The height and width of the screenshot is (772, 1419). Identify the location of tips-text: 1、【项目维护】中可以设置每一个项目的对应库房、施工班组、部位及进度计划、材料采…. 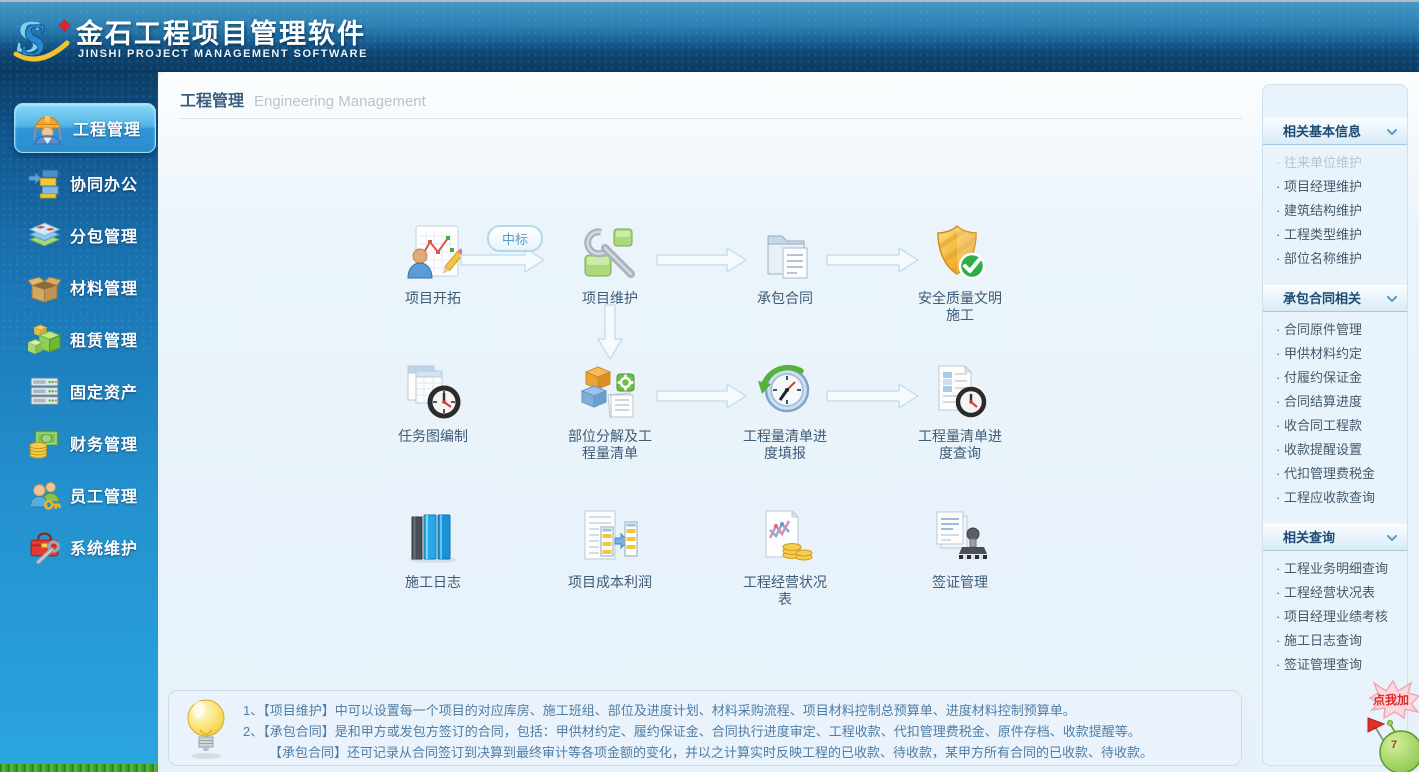
(742, 727).